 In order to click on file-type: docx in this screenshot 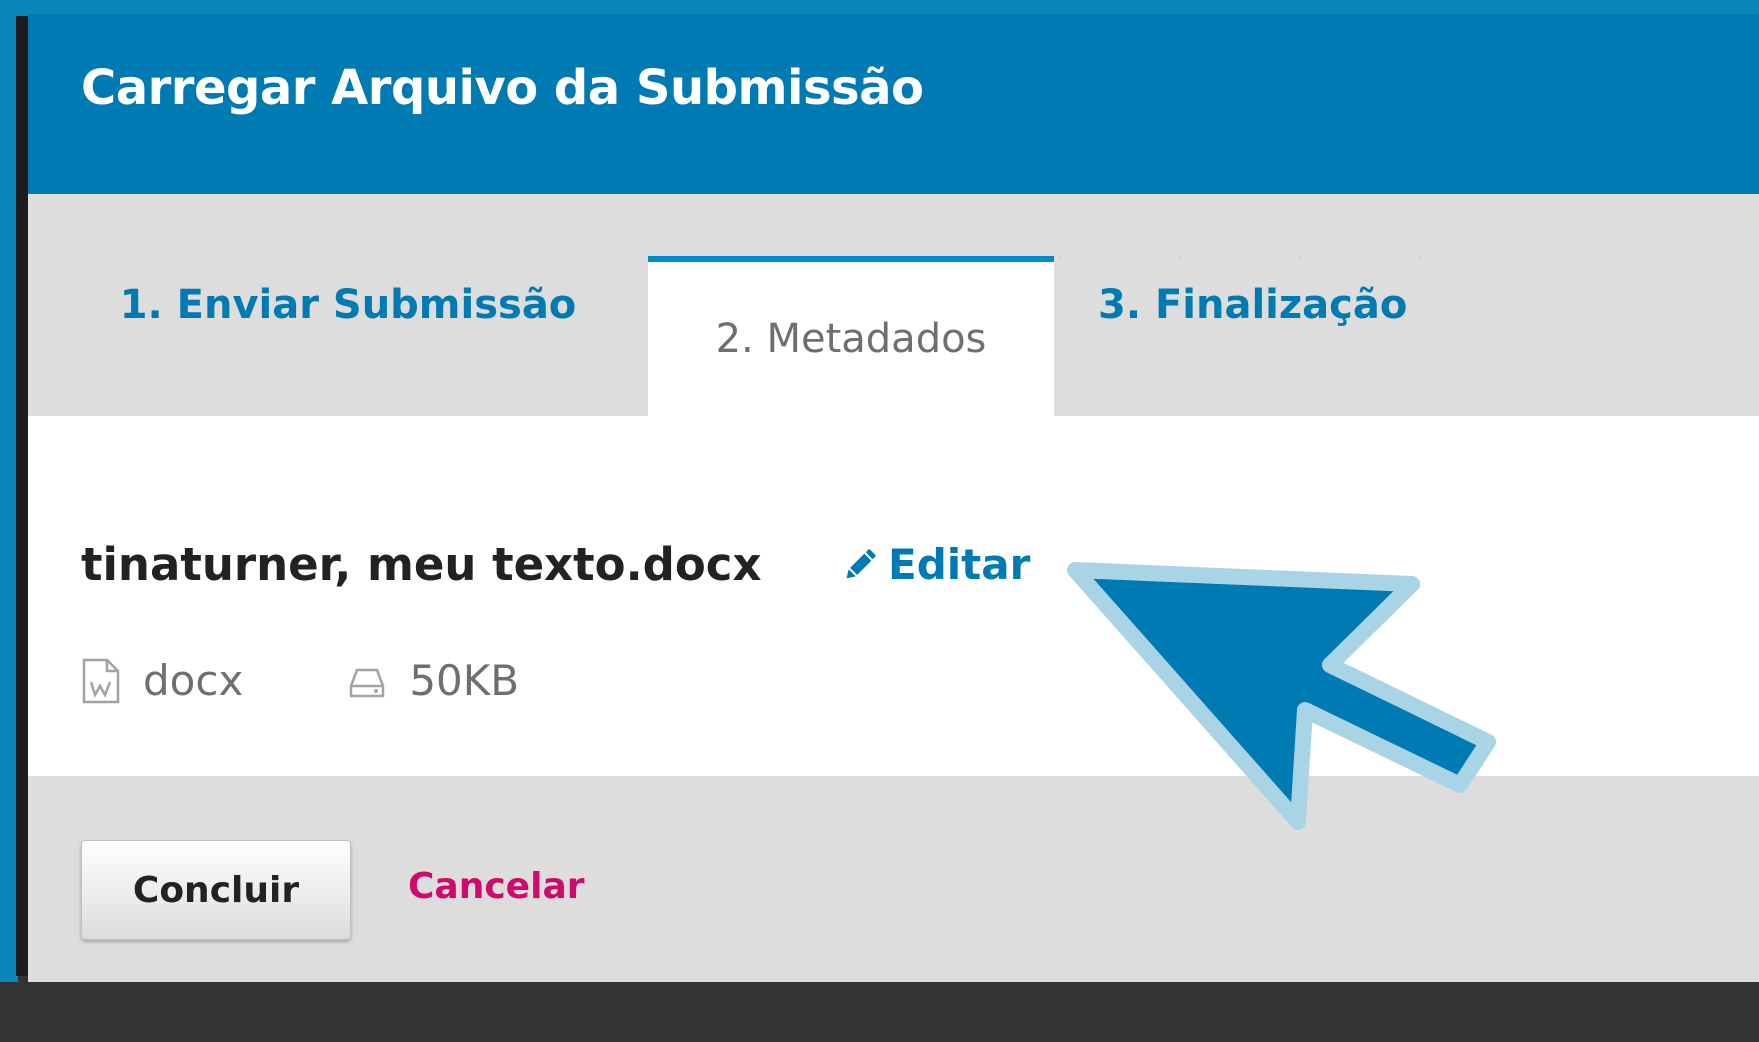, I will do `click(162, 680)`.